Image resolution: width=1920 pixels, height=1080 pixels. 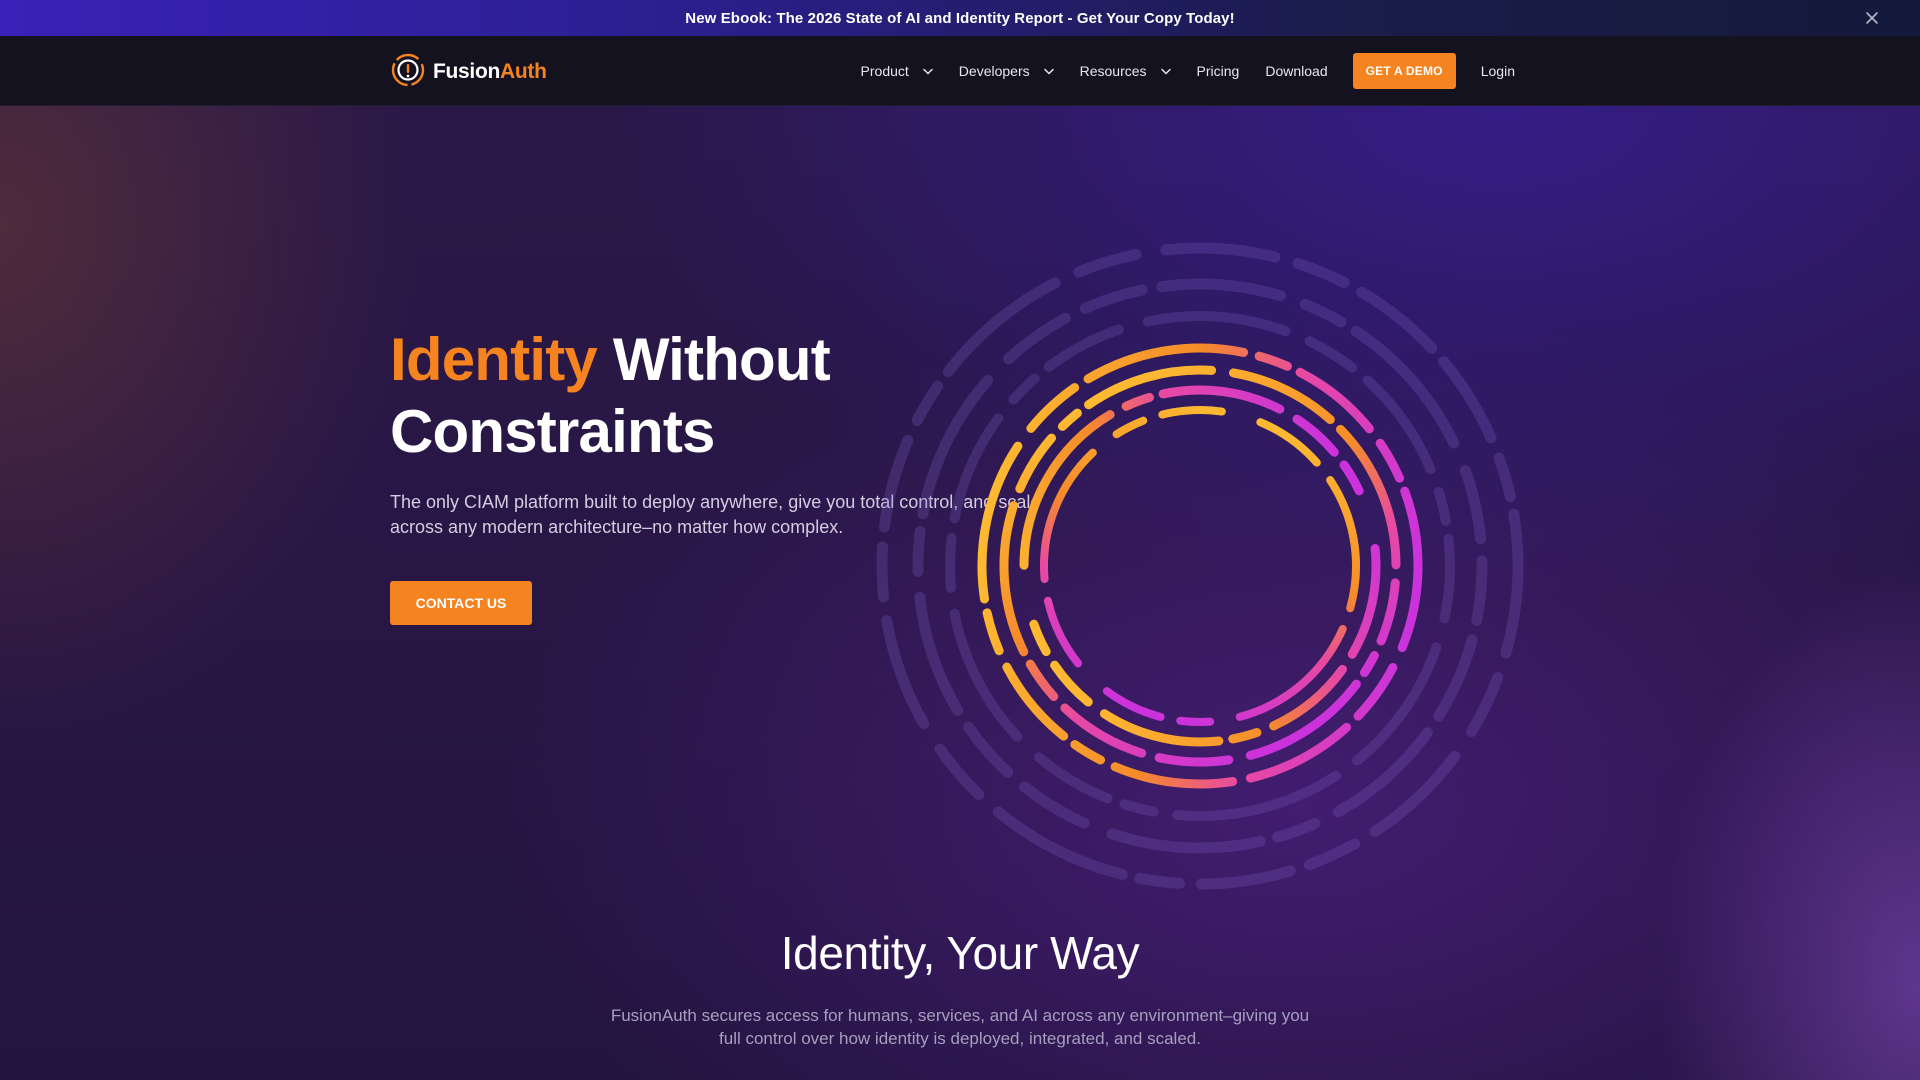 I want to click on close-icon, so click(x=1872, y=18).